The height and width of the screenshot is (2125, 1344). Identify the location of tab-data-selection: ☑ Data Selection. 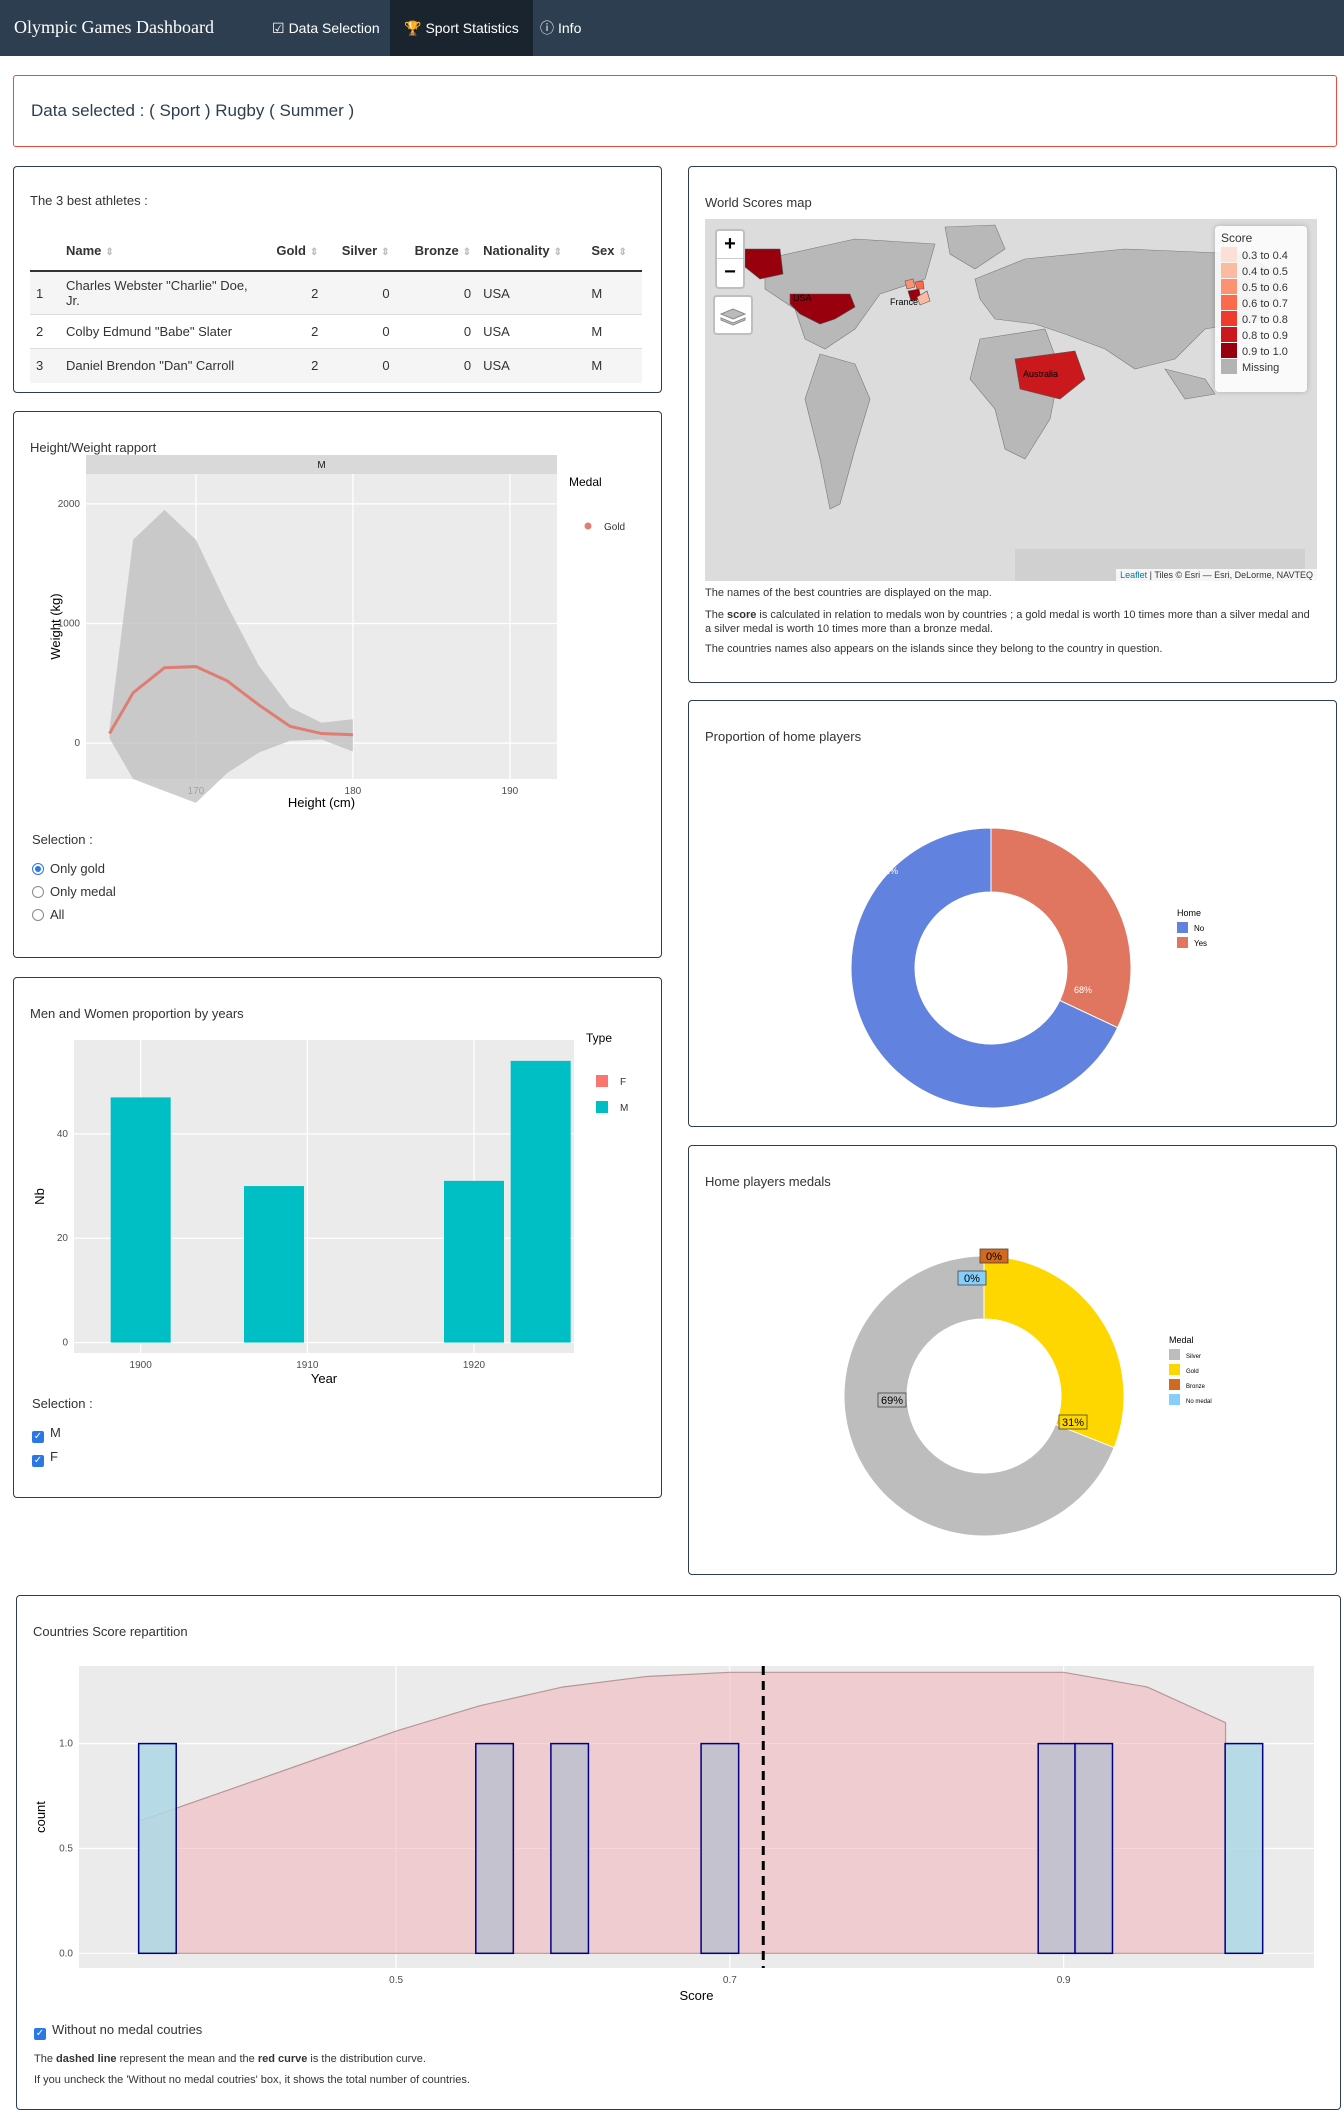
(326, 28).